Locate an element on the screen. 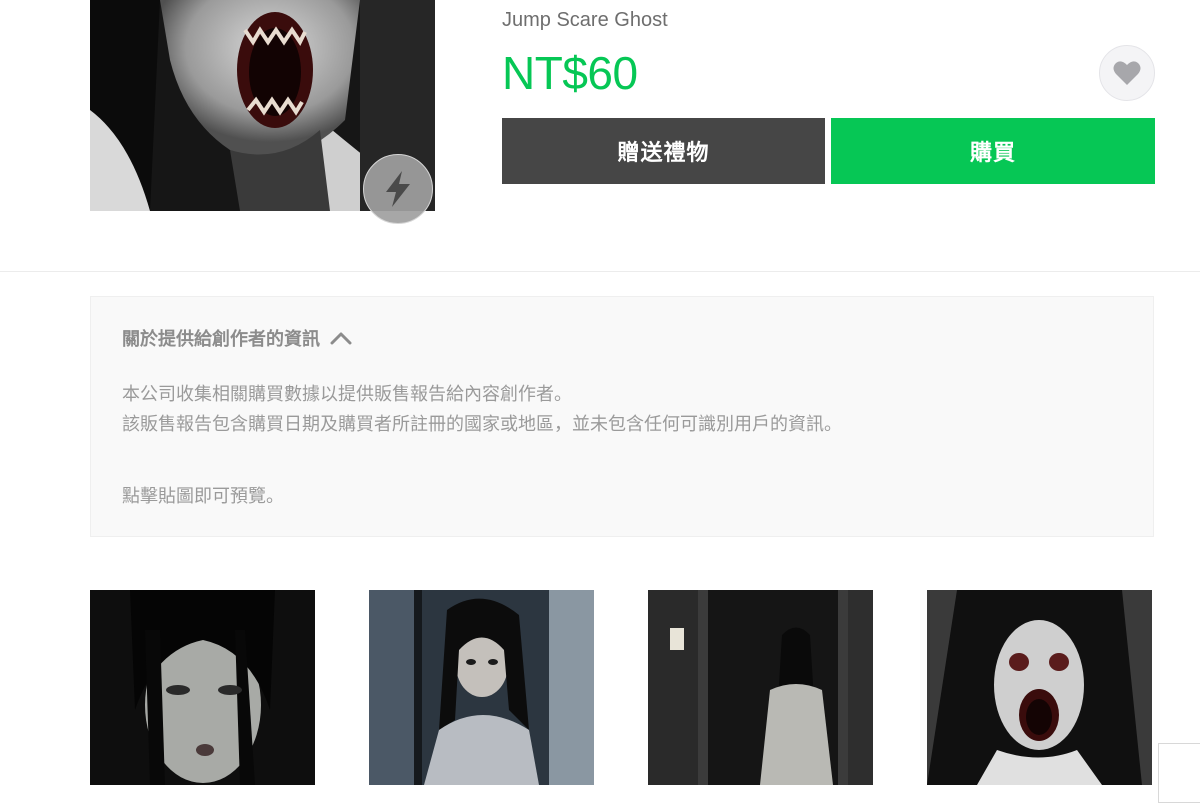 This screenshot has height=803, width=1200. chevron-up-icon is located at coordinates (341, 338).